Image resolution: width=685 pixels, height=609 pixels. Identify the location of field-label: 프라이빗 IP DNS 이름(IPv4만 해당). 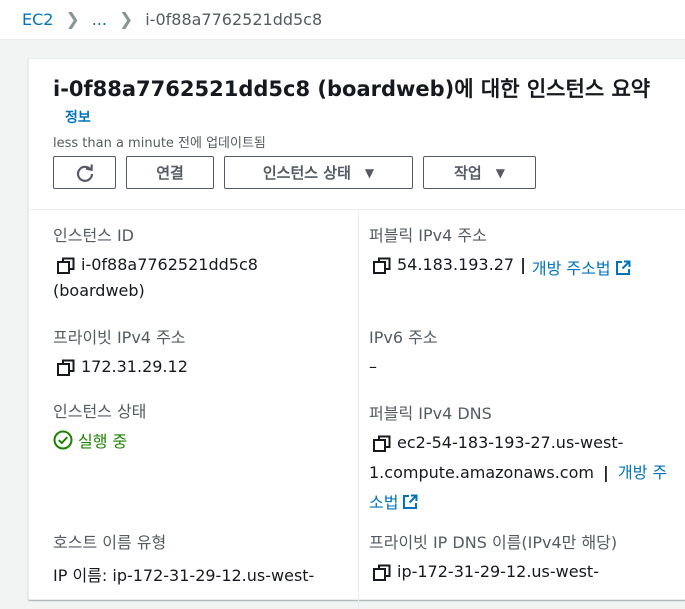
(493, 542).